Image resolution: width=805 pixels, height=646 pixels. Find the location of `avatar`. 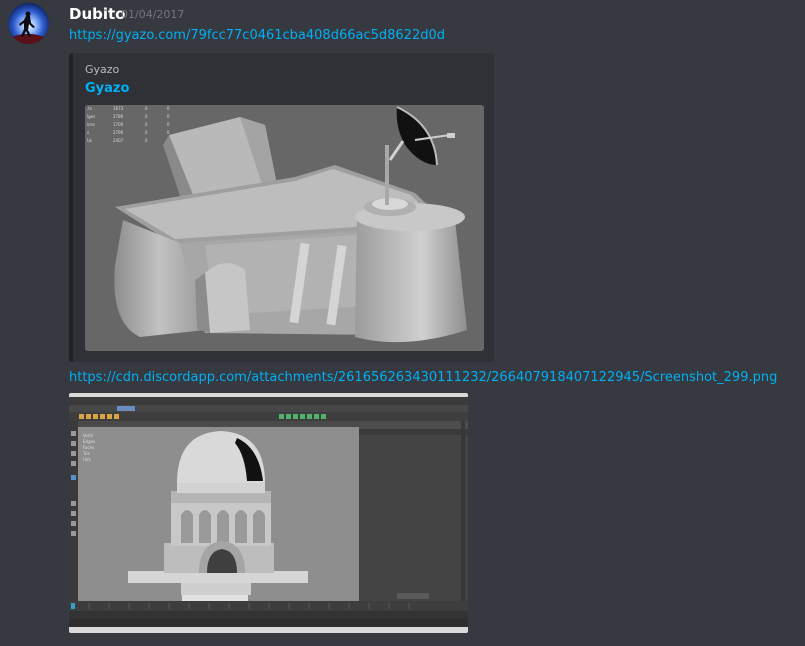

avatar is located at coordinates (28, 23).